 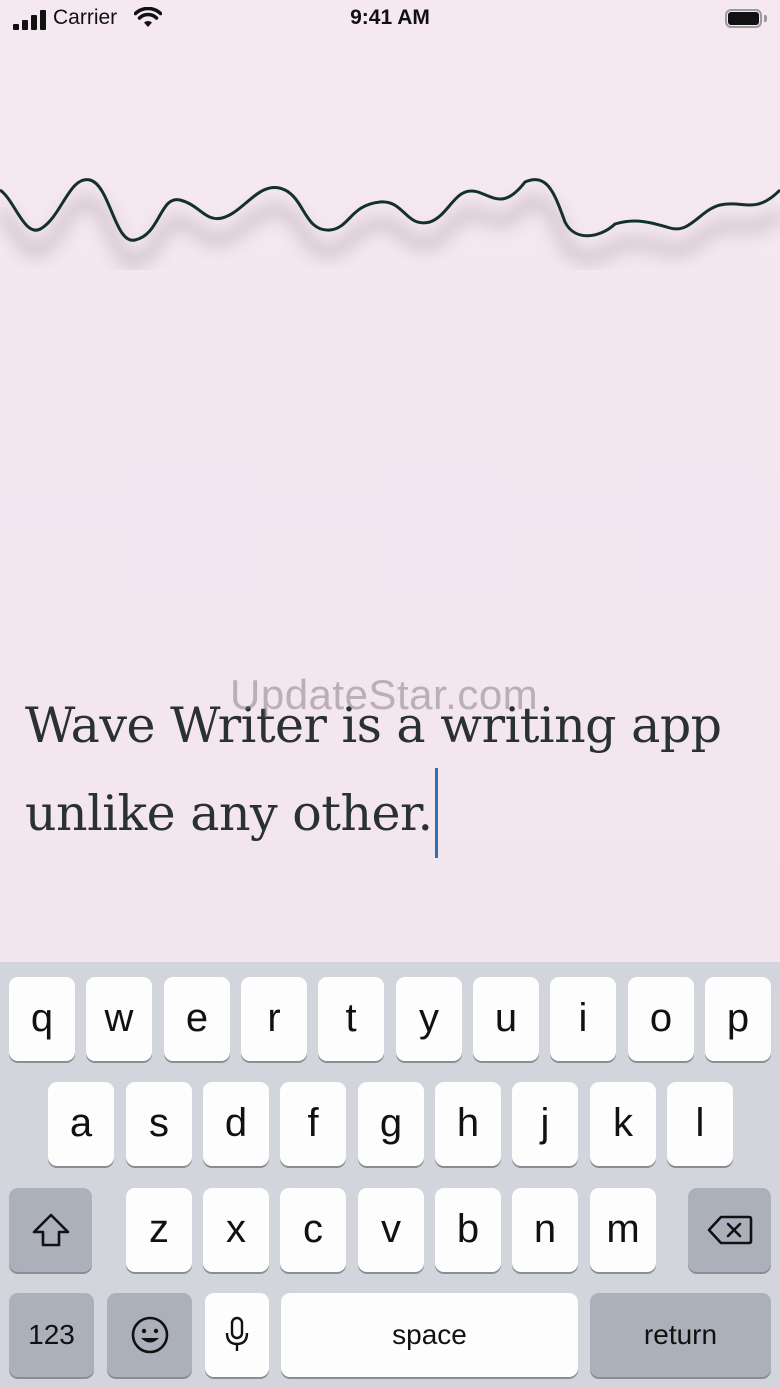 What do you see at coordinates (436, 812) in the screenshot?
I see `text-caret` at bounding box center [436, 812].